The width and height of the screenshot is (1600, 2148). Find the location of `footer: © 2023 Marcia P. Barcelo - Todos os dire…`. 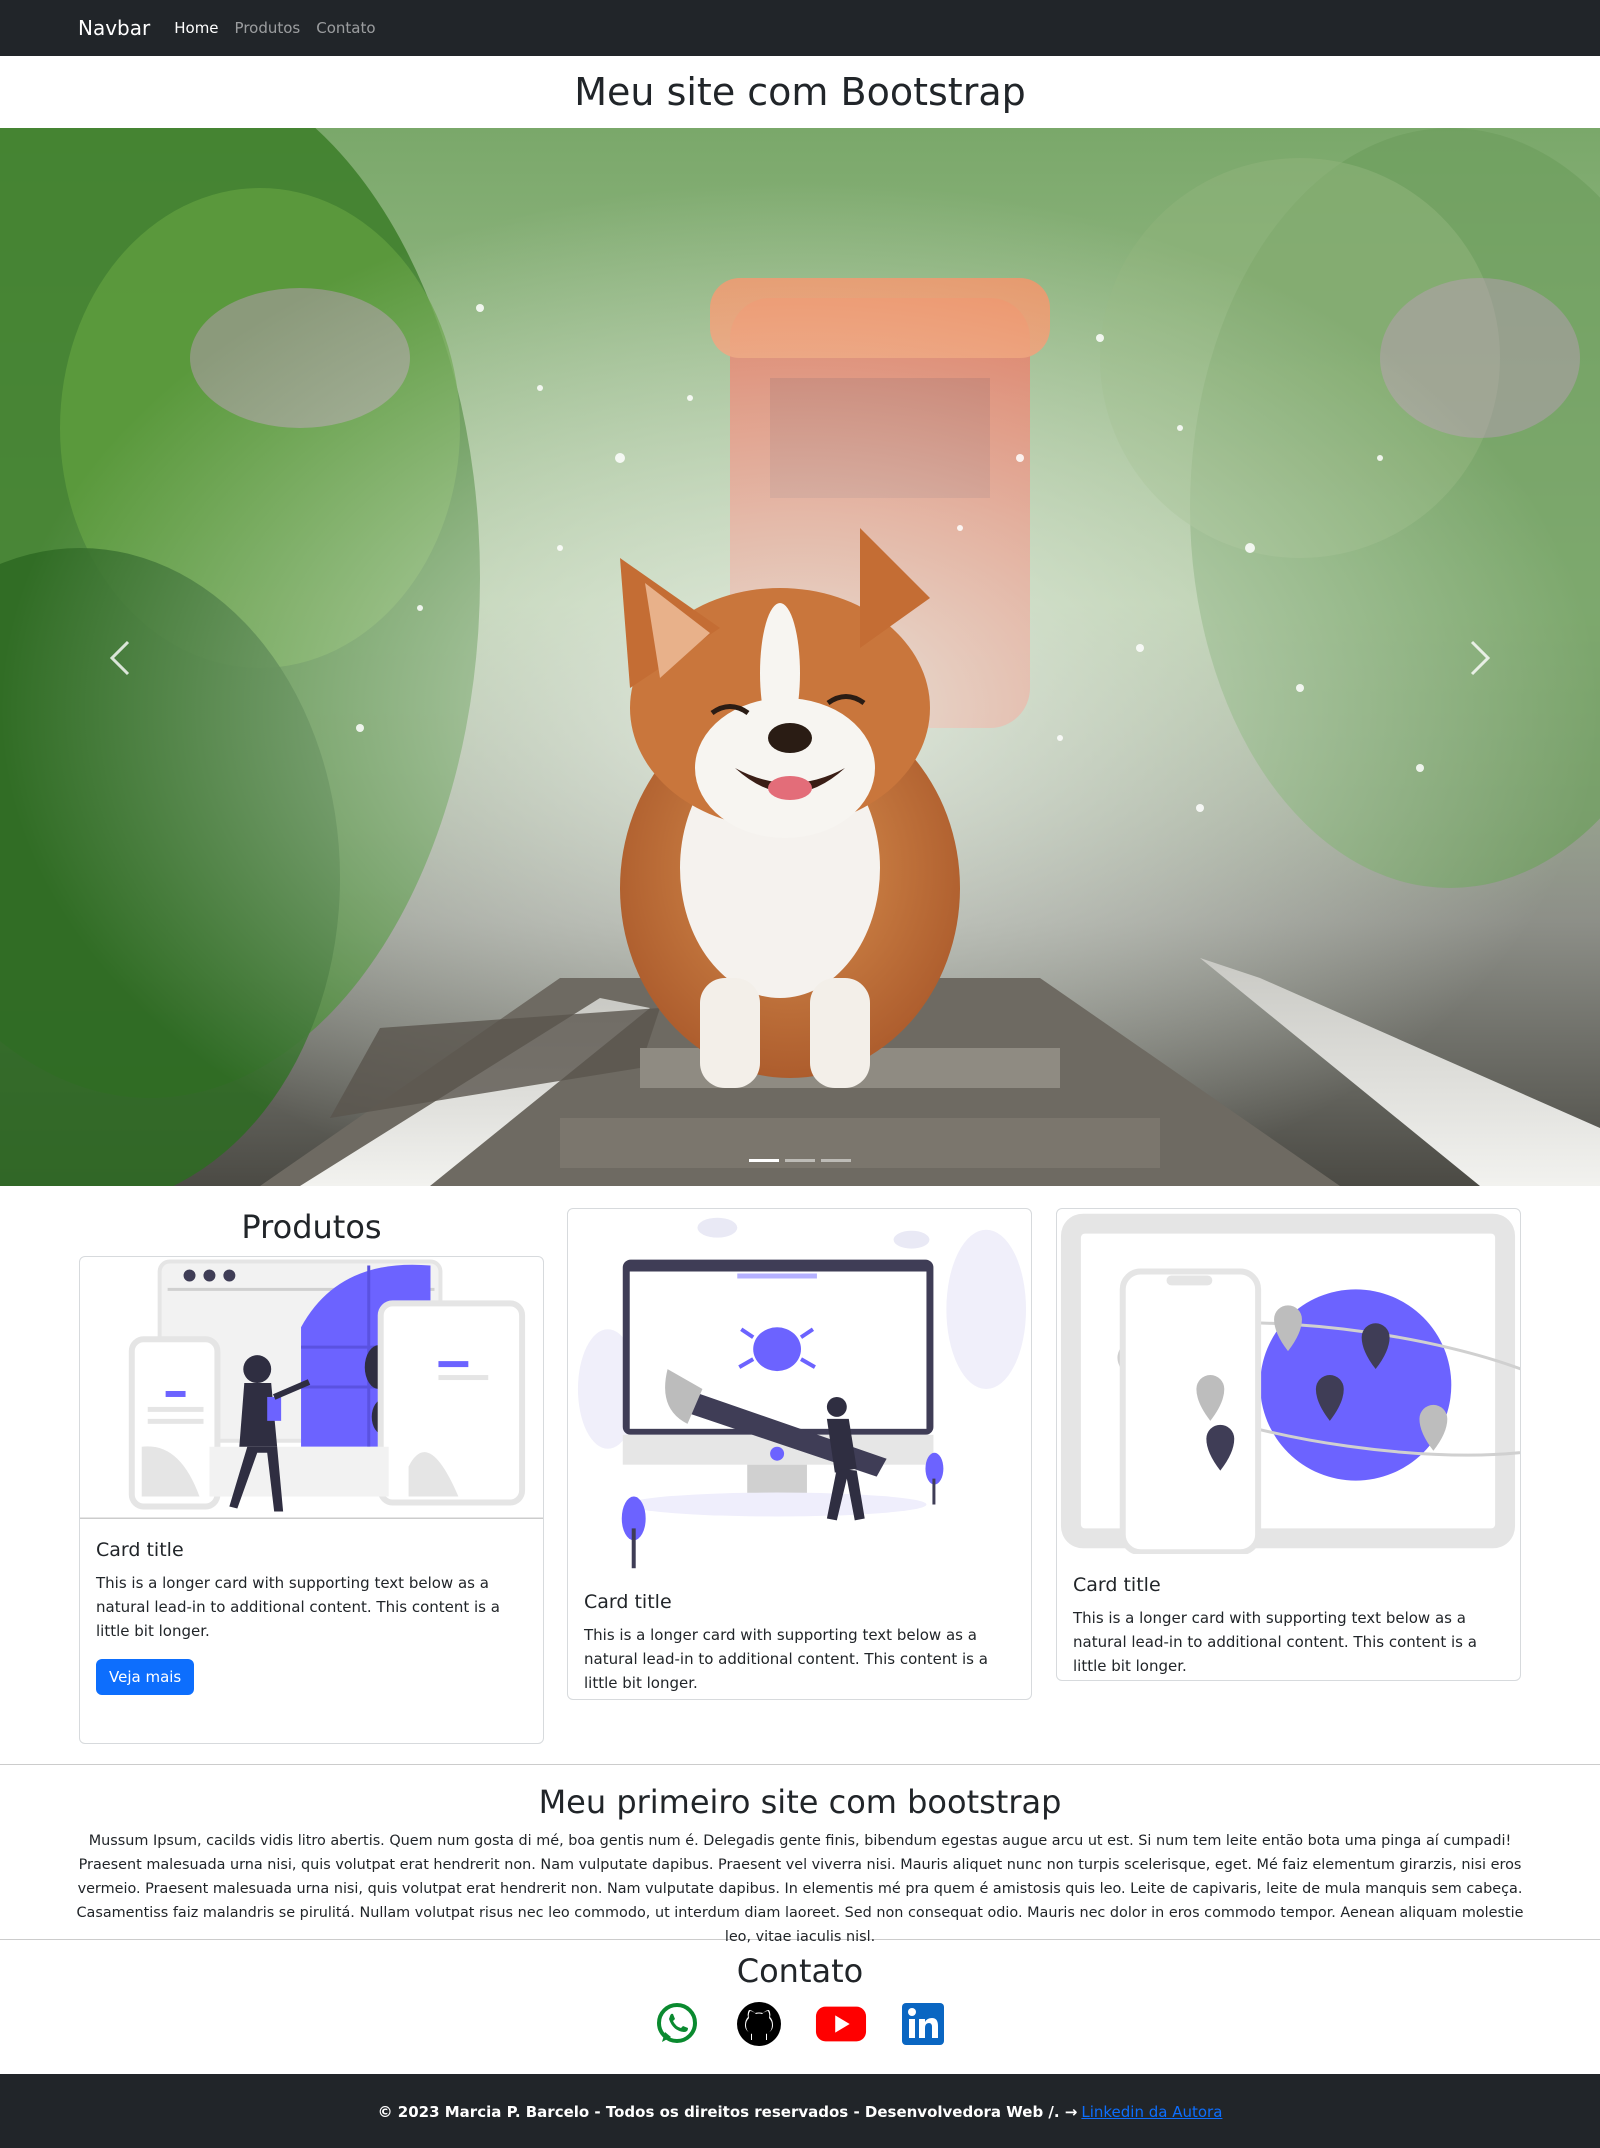

footer: © 2023 Marcia P. Barcelo - Todos os dire… is located at coordinates (800, 2111).